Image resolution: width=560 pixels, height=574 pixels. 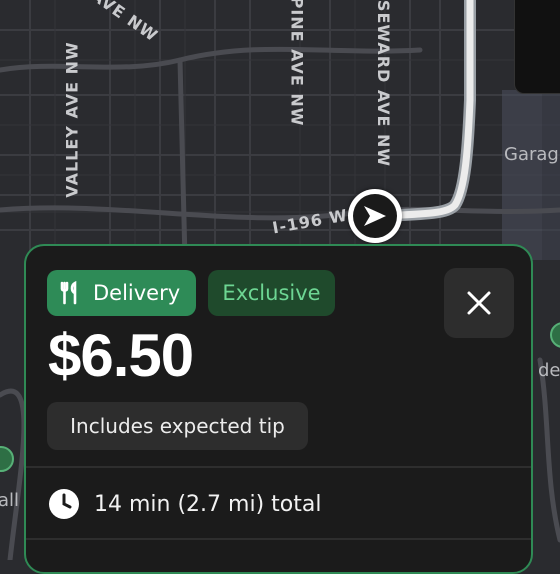 What do you see at coordinates (121, 355) in the screenshot?
I see `offer-price: $6.50` at bounding box center [121, 355].